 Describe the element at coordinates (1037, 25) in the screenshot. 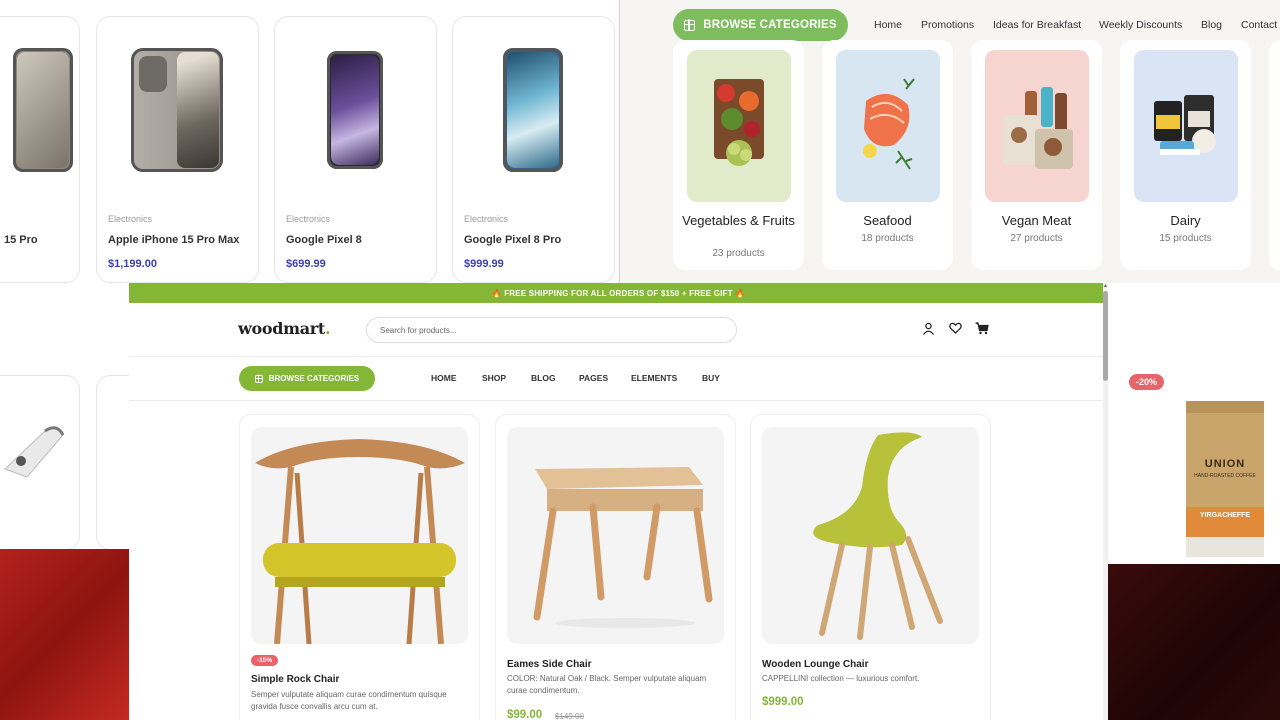

I see `nav-ideas-for-breakfast: Ideas for Breakfast` at that location.